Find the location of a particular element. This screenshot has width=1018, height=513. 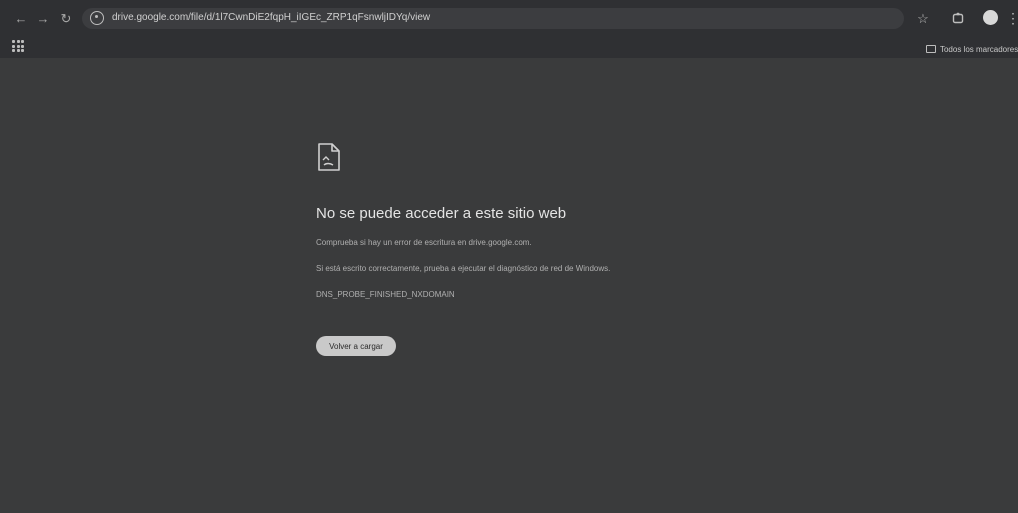

error-title: No se puede acceder a este sitio web is located at coordinates (441, 213).